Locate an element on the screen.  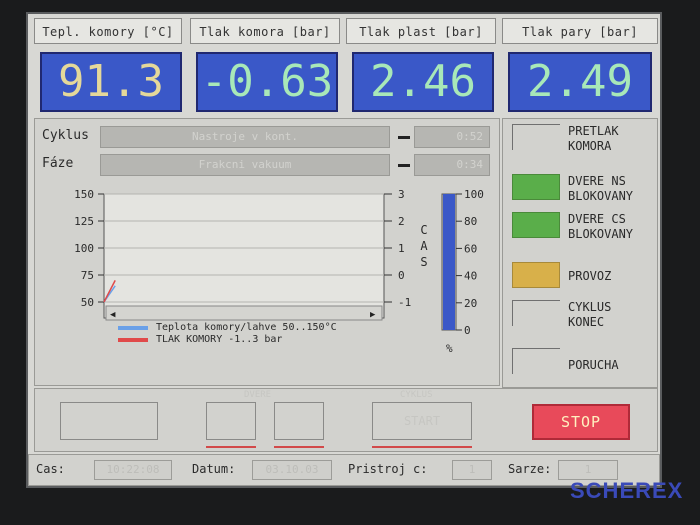
cycle-dash is located at coordinates (404, 137).